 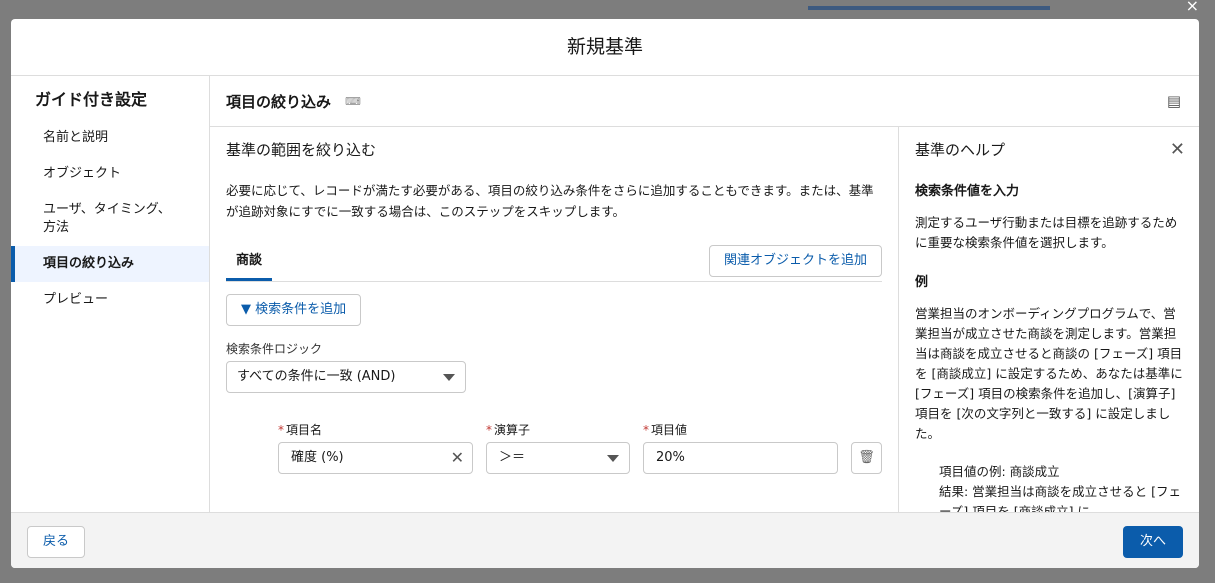 What do you see at coordinates (110, 138) in the screenshot?
I see `sidebar-item-name: 名前と説明` at bounding box center [110, 138].